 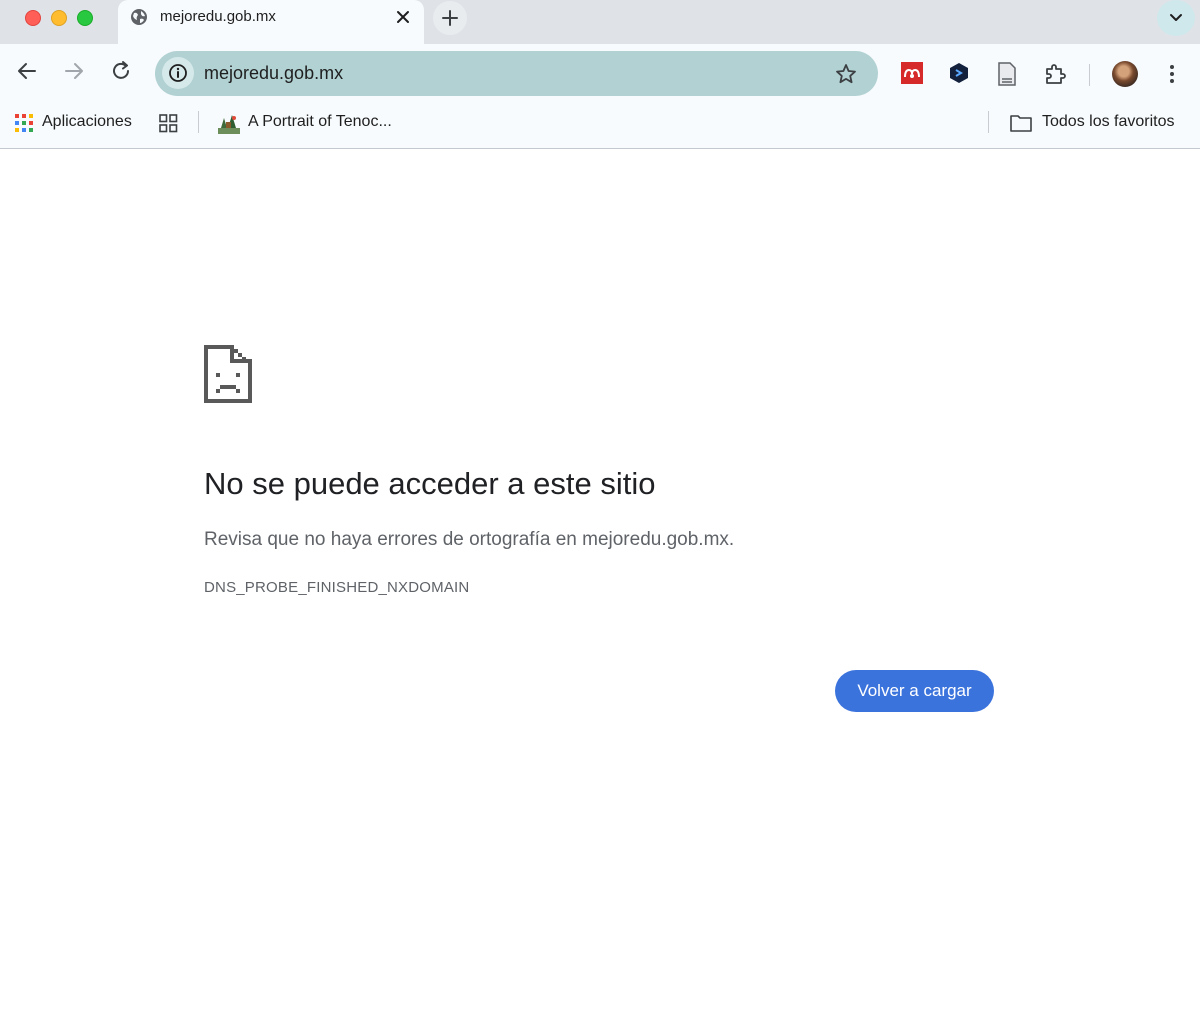 I want to click on all-bookmarks: Todos los favoritos, so click(x=1108, y=122).